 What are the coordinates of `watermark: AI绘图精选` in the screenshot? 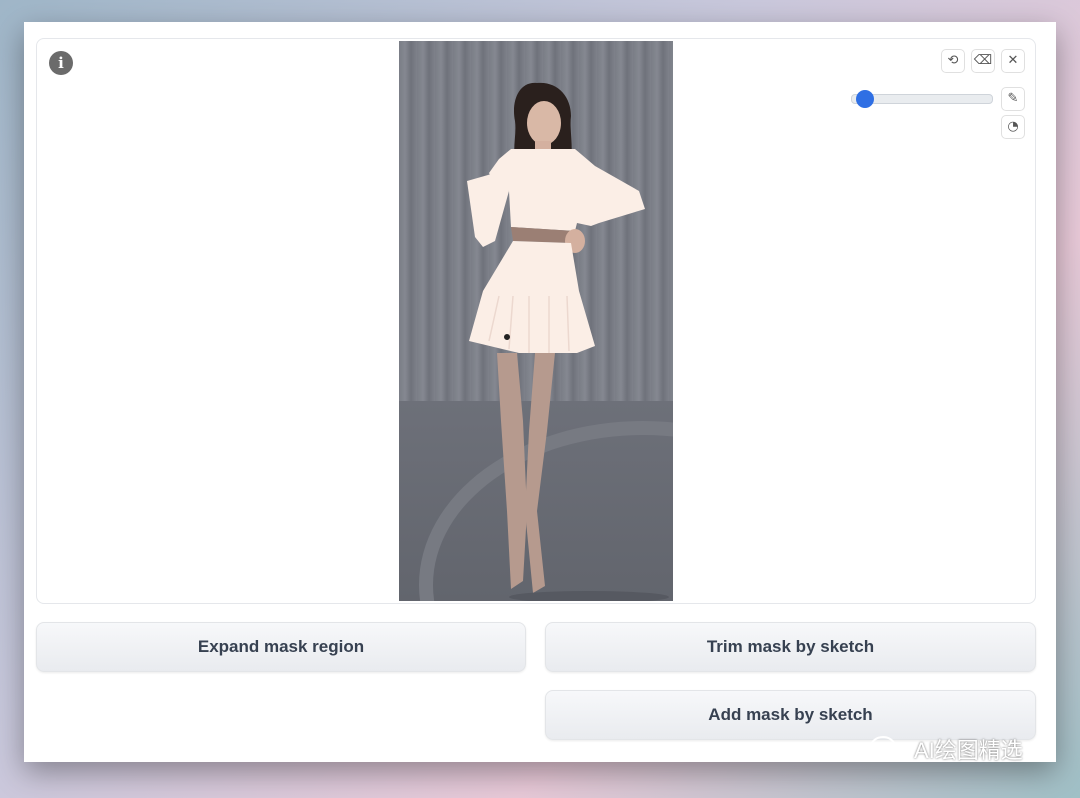 It's located at (945, 749).